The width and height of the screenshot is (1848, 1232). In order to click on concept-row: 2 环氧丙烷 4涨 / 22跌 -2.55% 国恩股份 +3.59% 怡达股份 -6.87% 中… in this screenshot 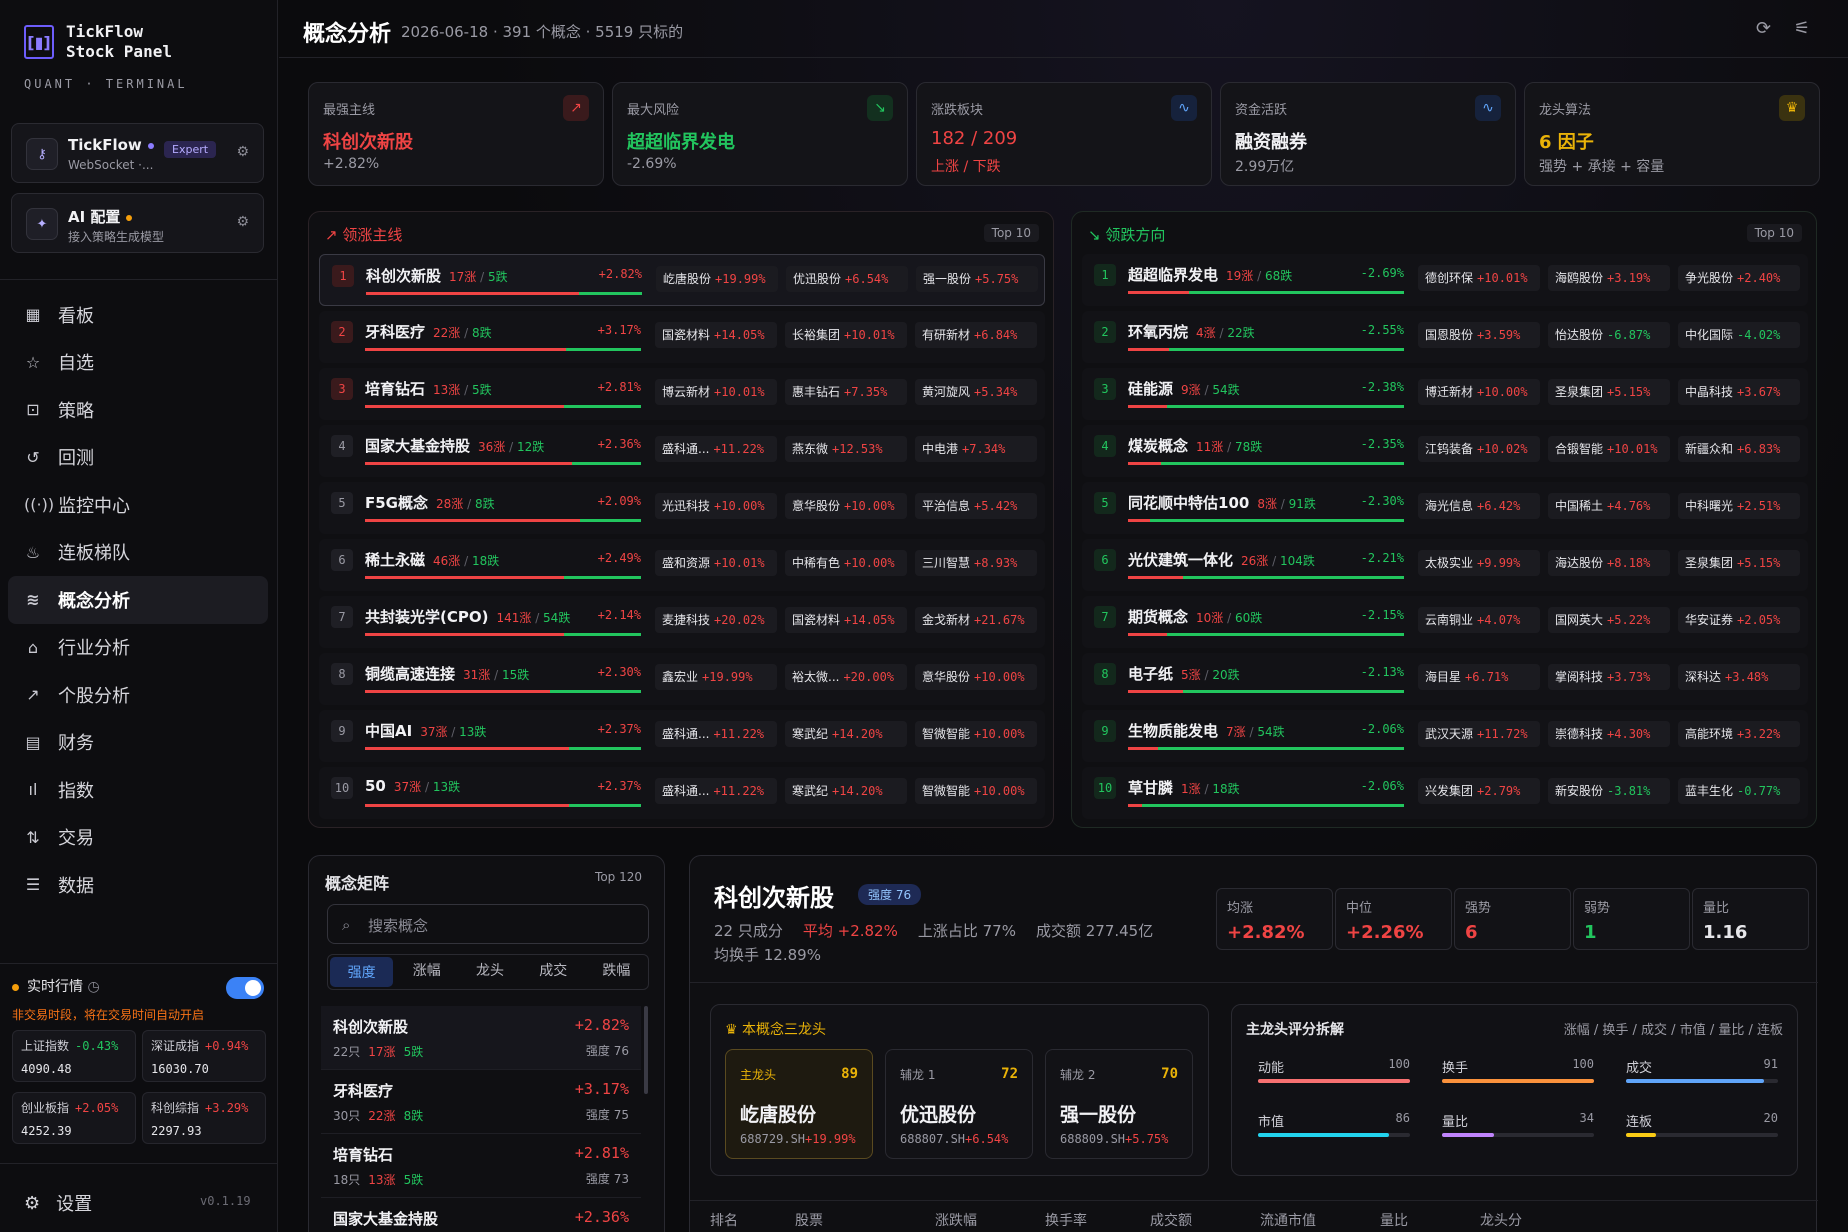, I will do `click(1445, 337)`.